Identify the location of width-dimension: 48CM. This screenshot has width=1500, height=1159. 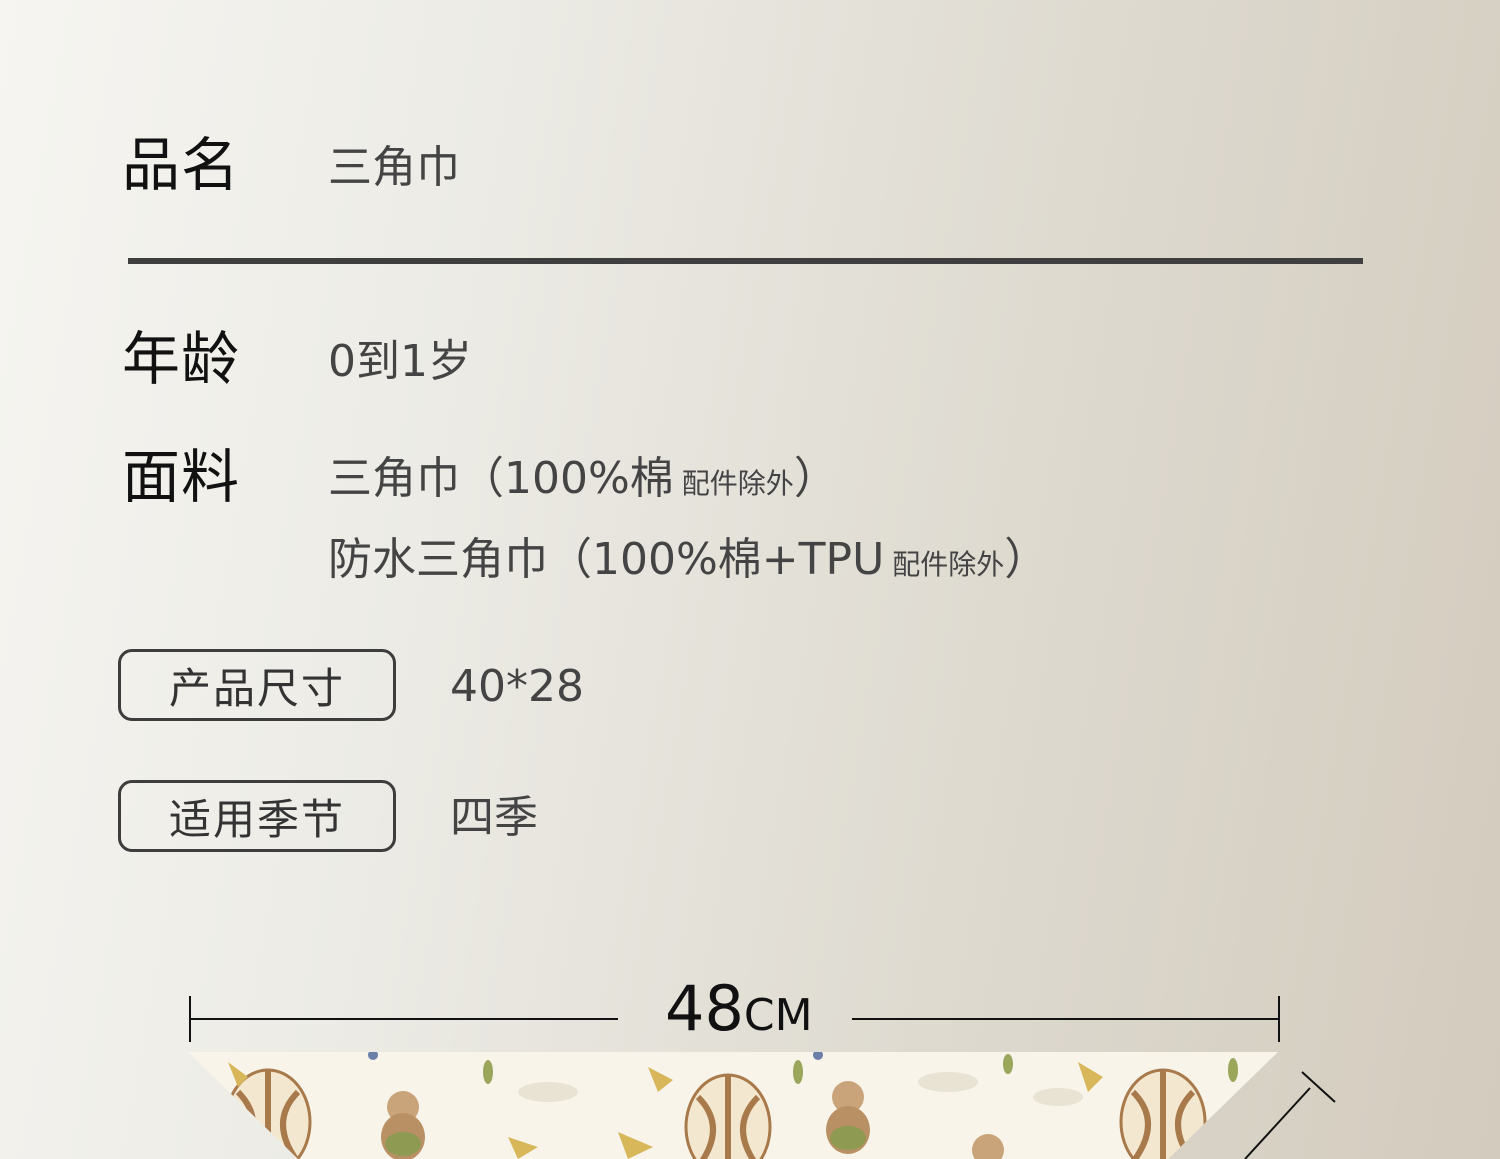
(739, 1009).